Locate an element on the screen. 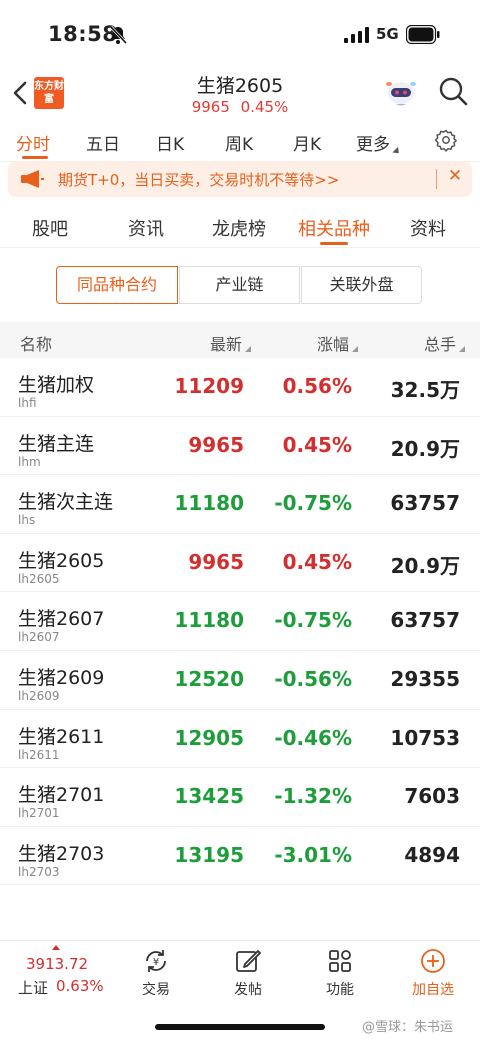 This screenshot has height=1041, width=480. signal-icon is located at coordinates (356, 35).